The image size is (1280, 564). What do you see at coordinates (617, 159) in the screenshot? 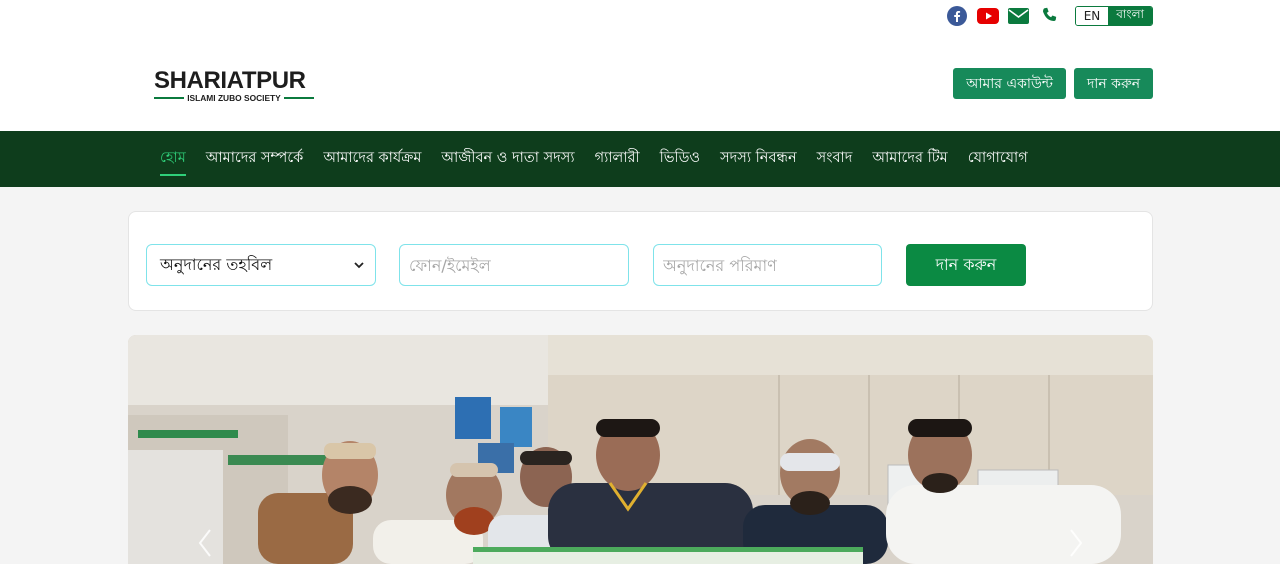
I see `nav-item-gallery: গ্যালারী` at bounding box center [617, 159].